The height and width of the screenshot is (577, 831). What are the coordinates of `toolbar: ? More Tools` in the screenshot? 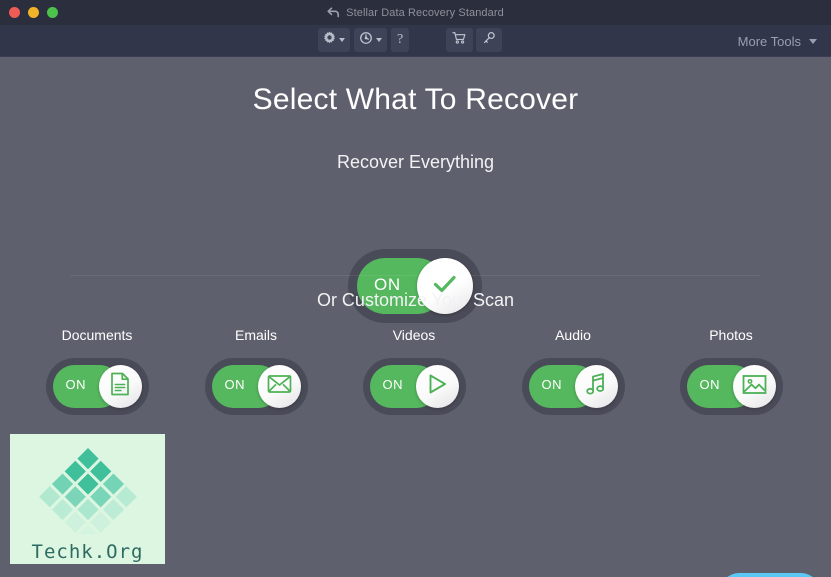 It's located at (415, 41).